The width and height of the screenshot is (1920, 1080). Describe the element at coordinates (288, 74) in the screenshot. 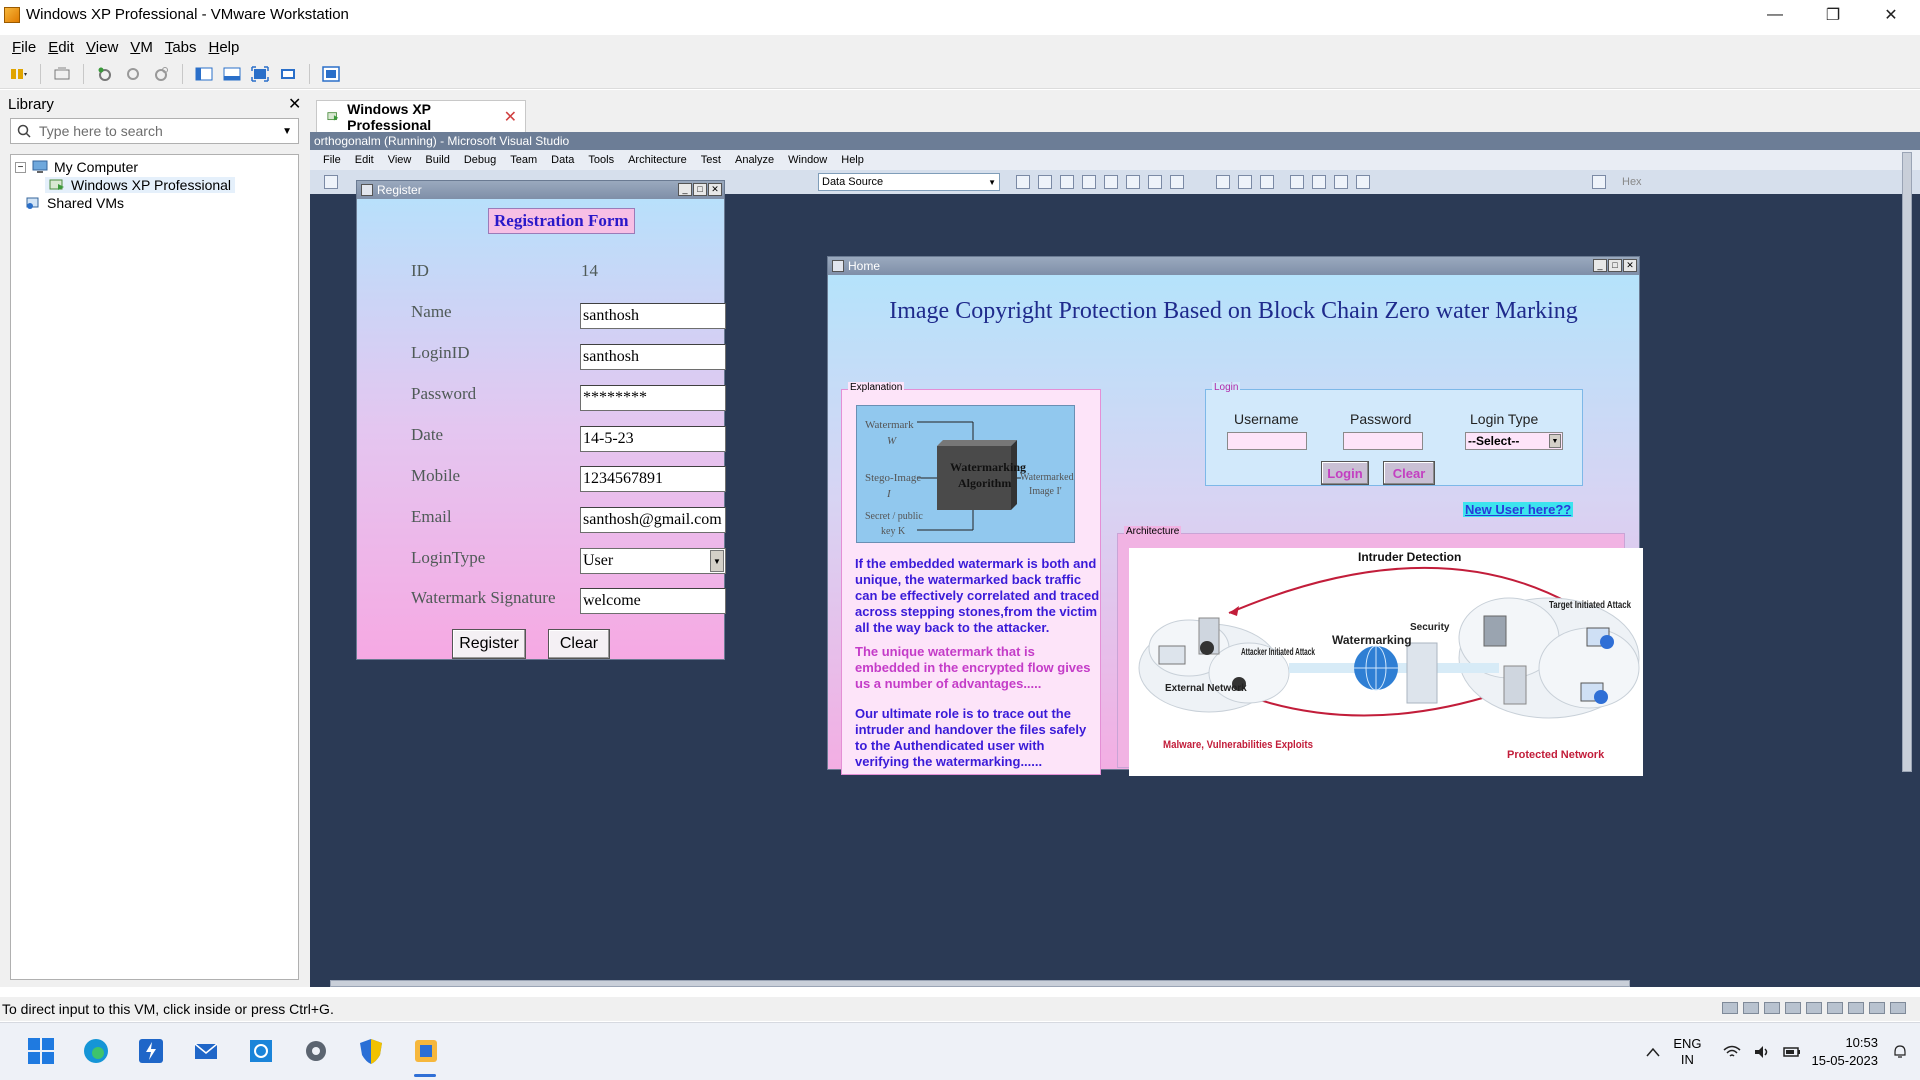

I see `unity-icon` at that location.